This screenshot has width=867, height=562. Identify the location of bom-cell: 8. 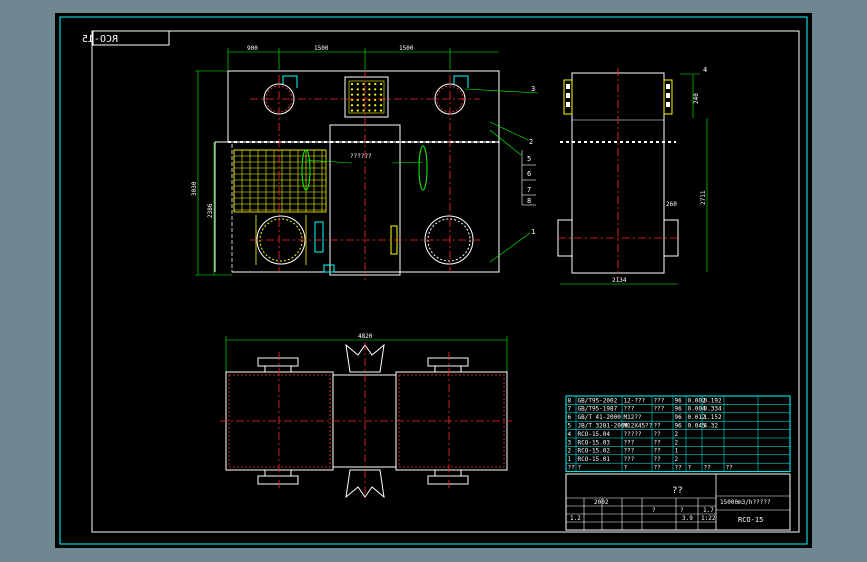
(570, 400).